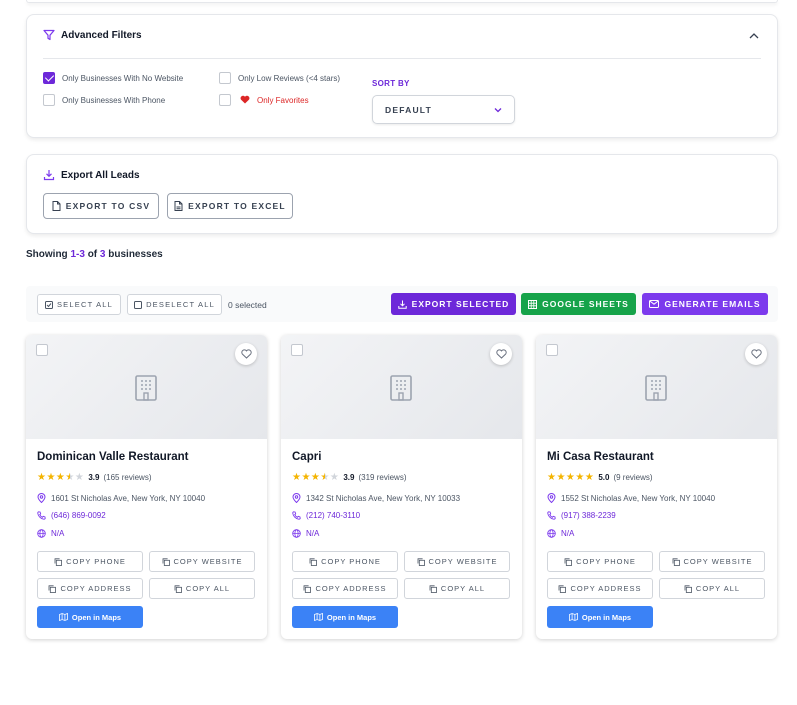 The width and height of the screenshot is (797, 705). I want to click on sort-select: DEFAULT, so click(443, 109).